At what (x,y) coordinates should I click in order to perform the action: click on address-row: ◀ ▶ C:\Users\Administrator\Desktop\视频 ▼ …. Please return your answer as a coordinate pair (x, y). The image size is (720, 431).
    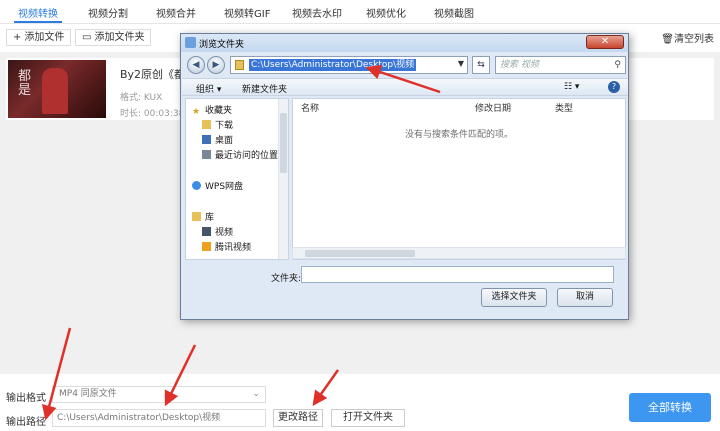
    Looking at the image, I should click on (405, 65).